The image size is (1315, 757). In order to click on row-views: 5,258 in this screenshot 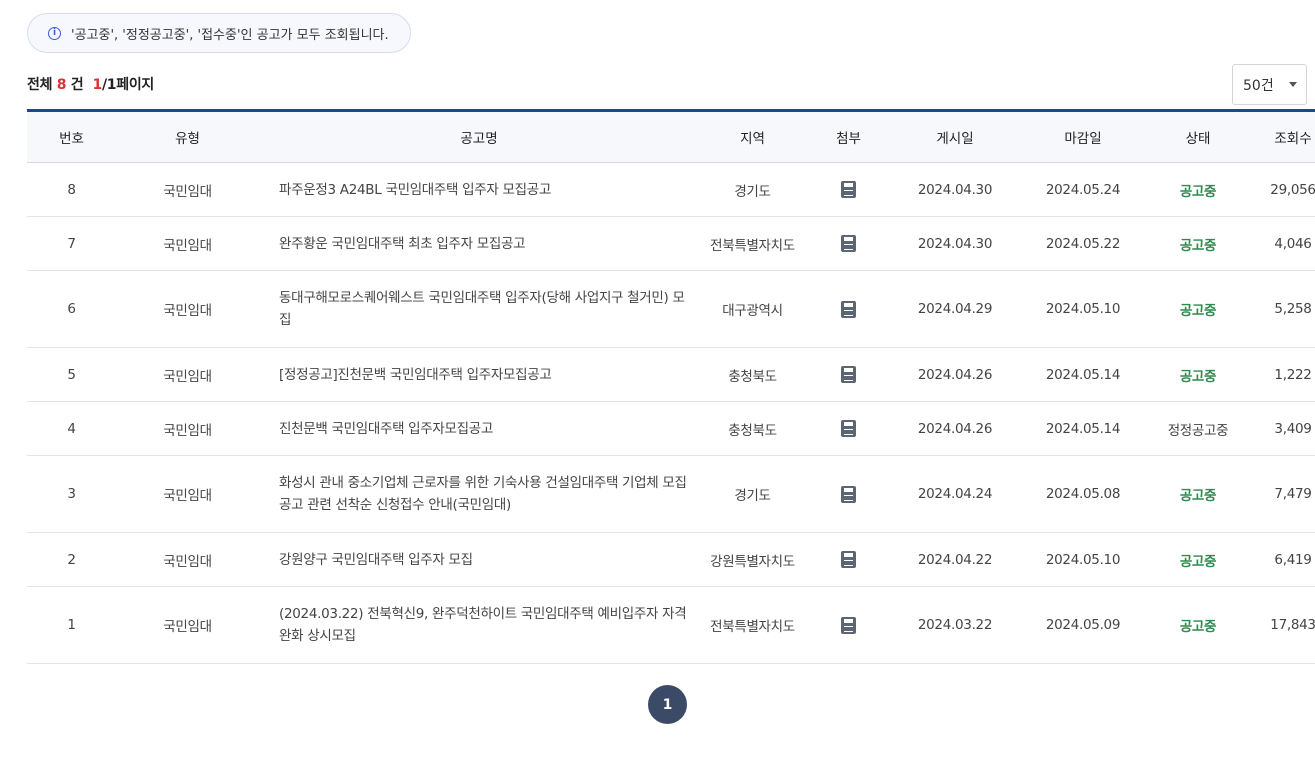, I will do `click(1282, 309)`.